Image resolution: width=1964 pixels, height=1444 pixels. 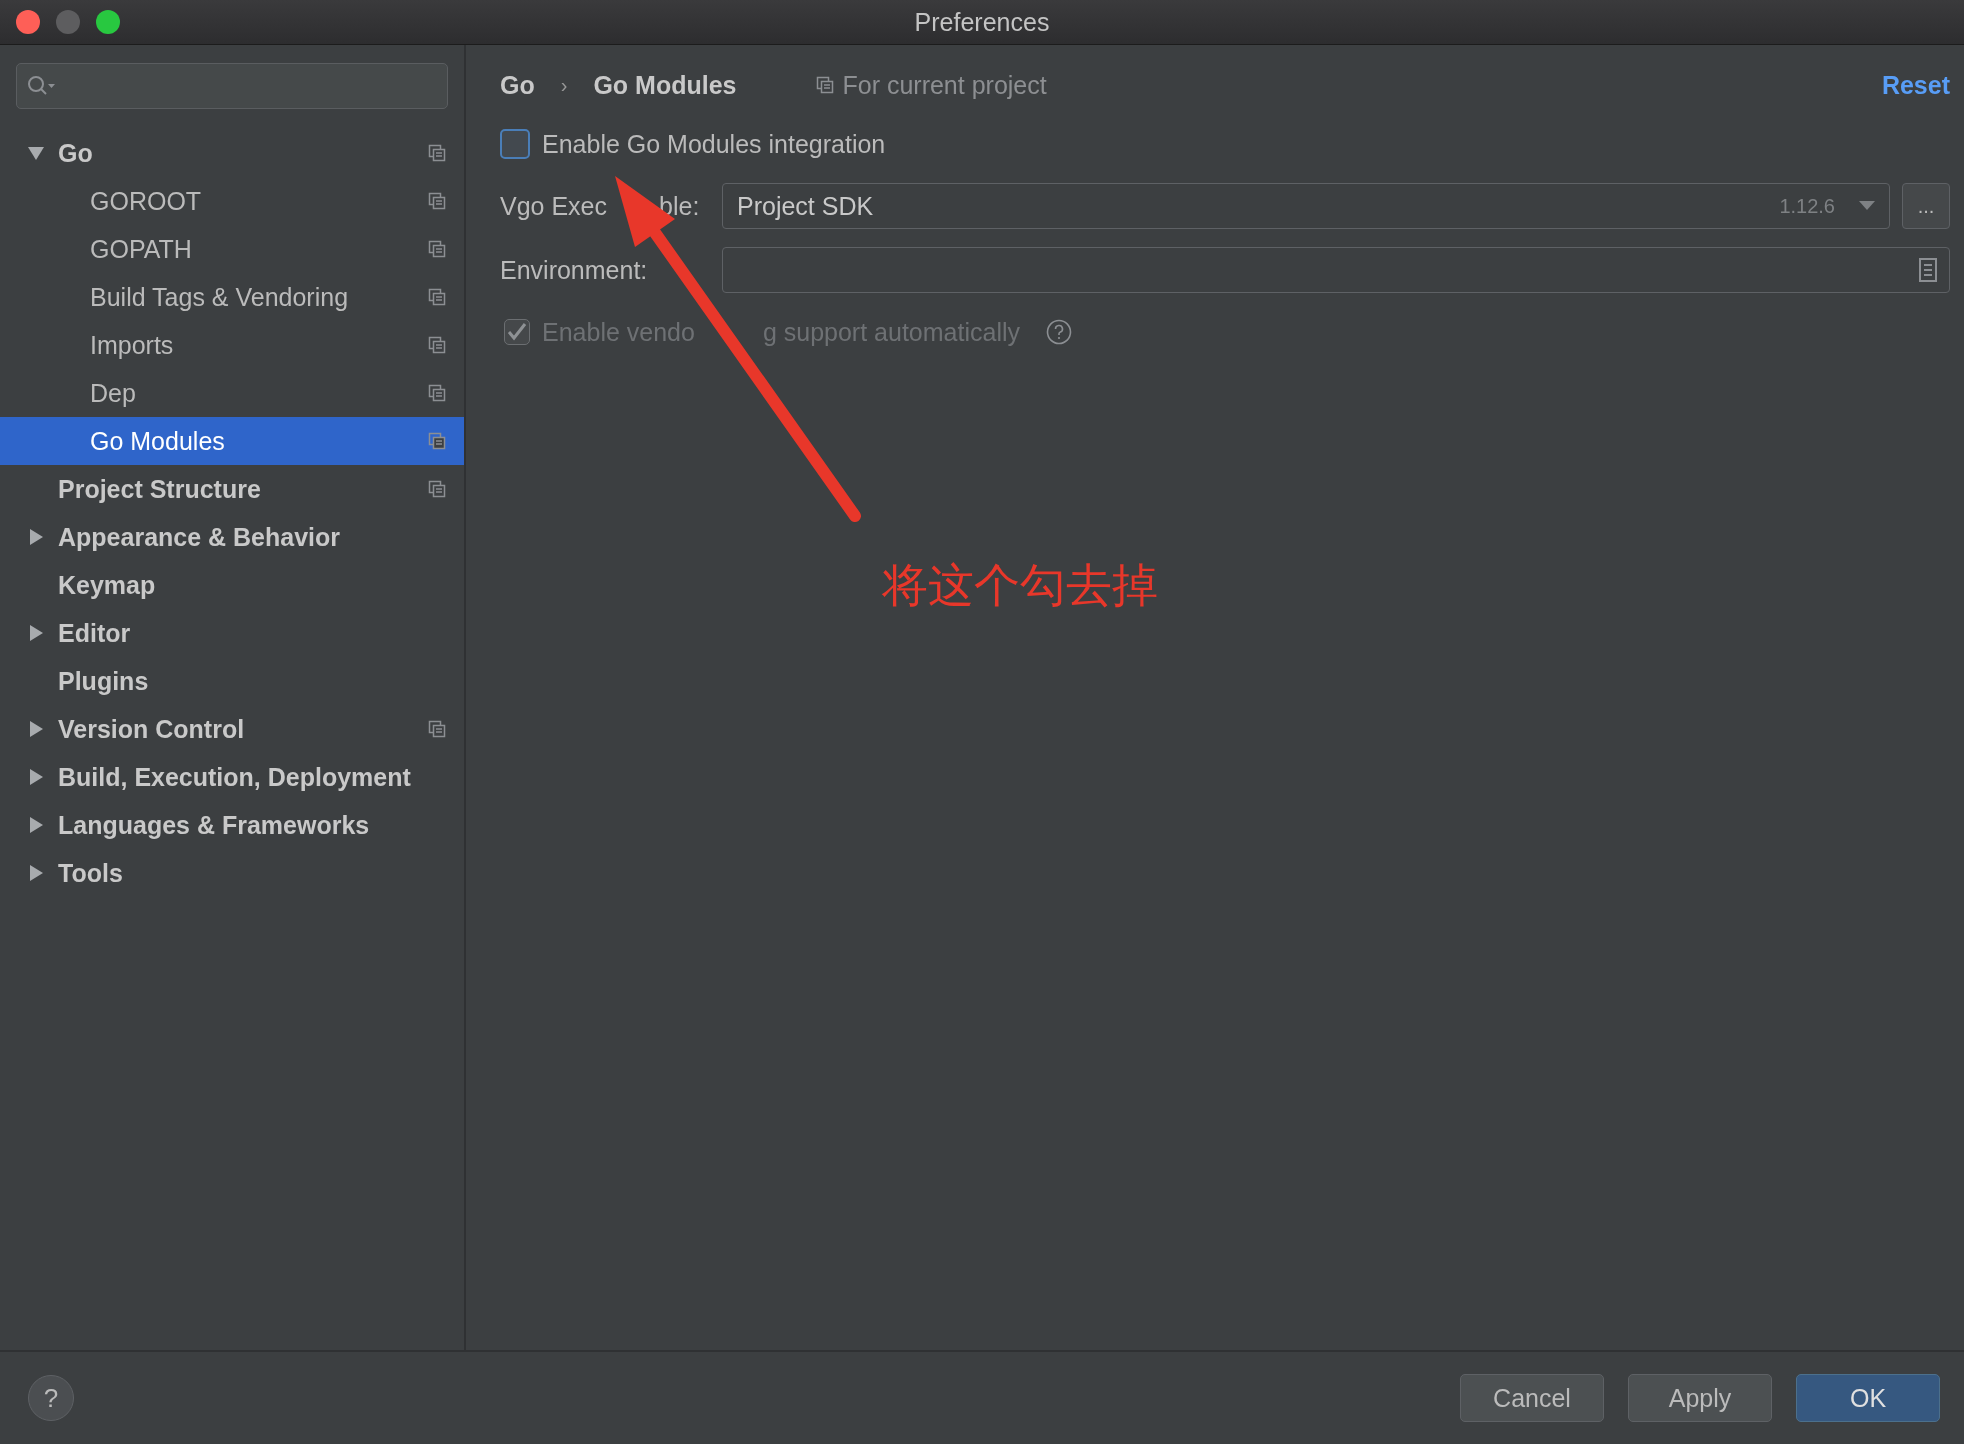 I want to click on sidebar-item: Build, Execution, Deployment, so click(x=232, y=777).